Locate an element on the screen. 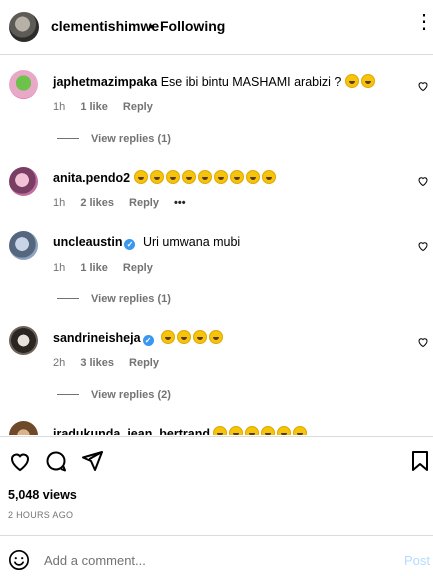  bookmark-icon is located at coordinates (420, 461).